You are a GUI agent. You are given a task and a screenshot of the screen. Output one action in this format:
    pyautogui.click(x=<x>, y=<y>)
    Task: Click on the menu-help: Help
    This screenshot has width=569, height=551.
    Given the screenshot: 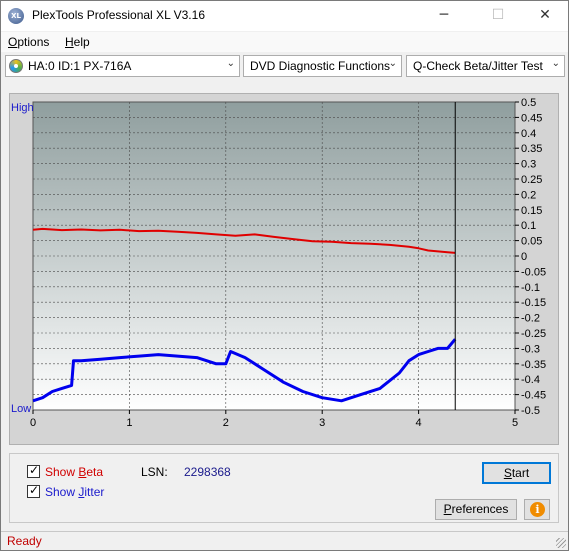 What is the action you would take?
    pyautogui.click(x=77, y=42)
    